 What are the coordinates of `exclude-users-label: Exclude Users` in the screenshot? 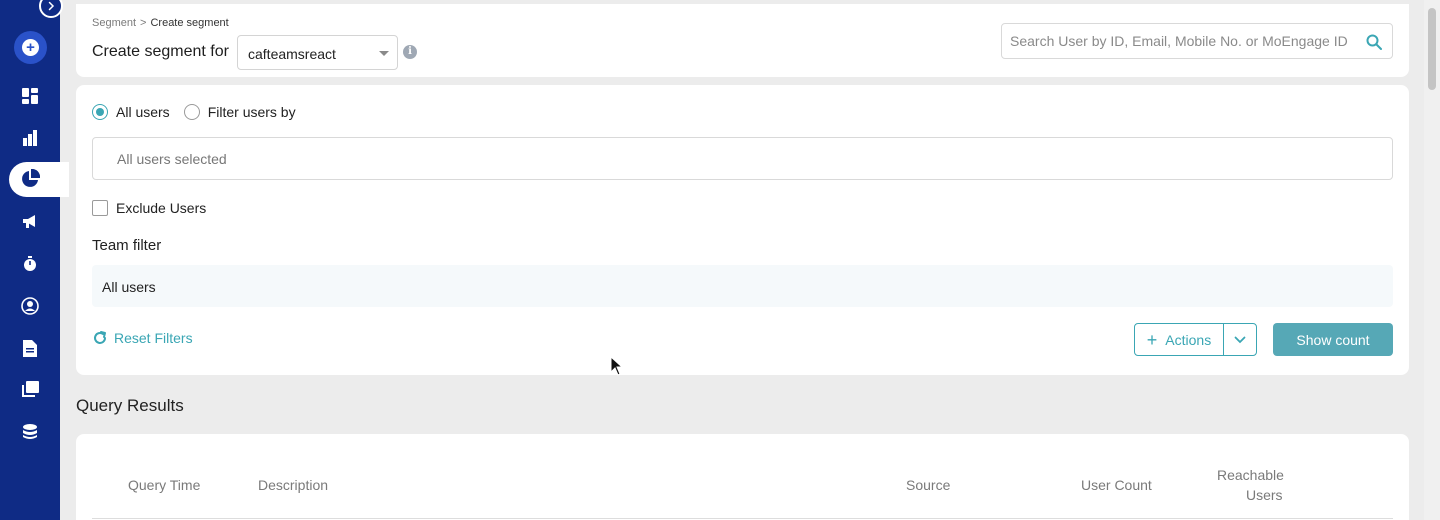 It's located at (161, 208).